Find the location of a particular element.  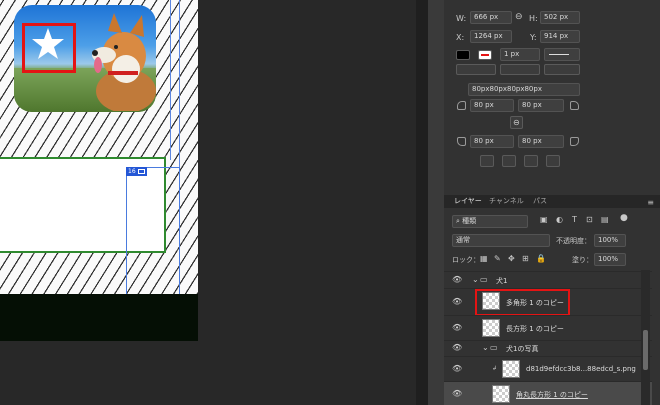

corner-top-right-icon is located at coordinates (574, 105).